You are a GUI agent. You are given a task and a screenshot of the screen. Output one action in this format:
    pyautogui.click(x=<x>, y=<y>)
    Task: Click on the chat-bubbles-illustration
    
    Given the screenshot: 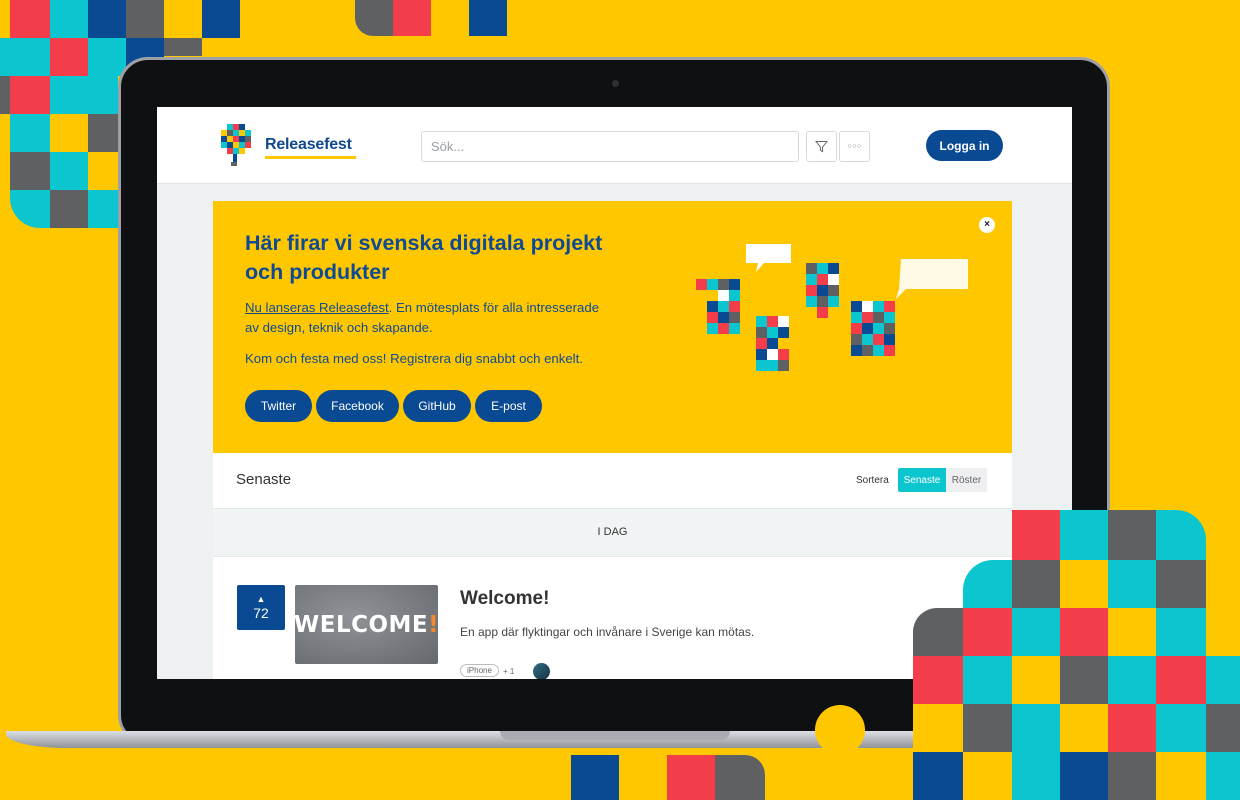 What is the action you would take?
    pyautogui.click(x=832, y=307)
    